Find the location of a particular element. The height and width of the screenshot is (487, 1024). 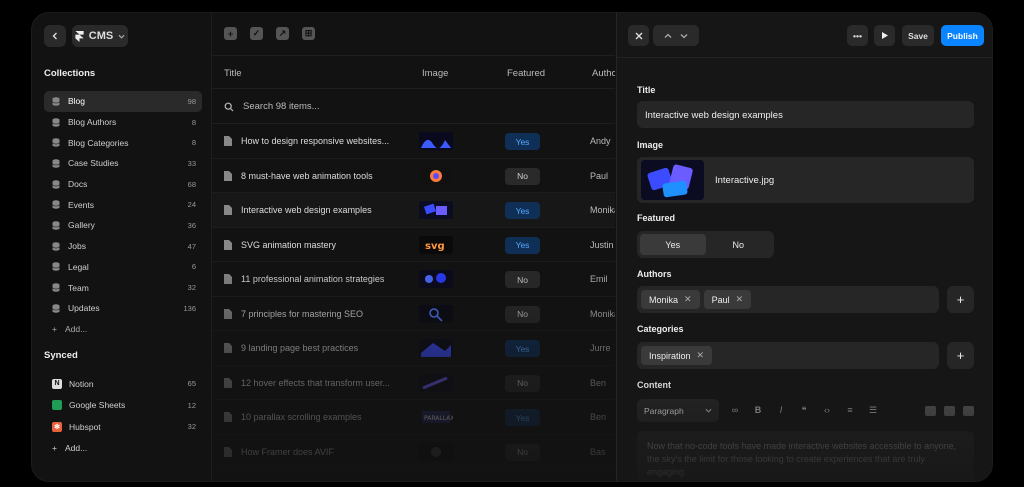

sidebar-item-label: Hubspot is located at coordinates (85, 426).